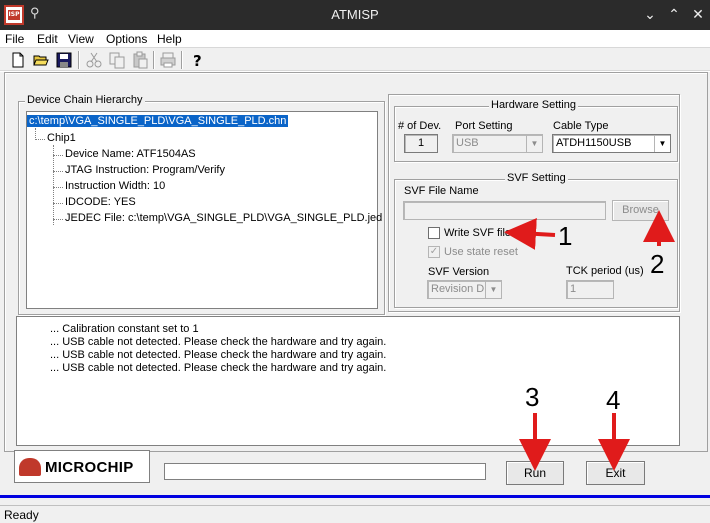 The width and height of the screenshot is (710, 523). Describe the element at coordinates (613, 400) in the screenshot. I see `annotation-4: 4` at that location.